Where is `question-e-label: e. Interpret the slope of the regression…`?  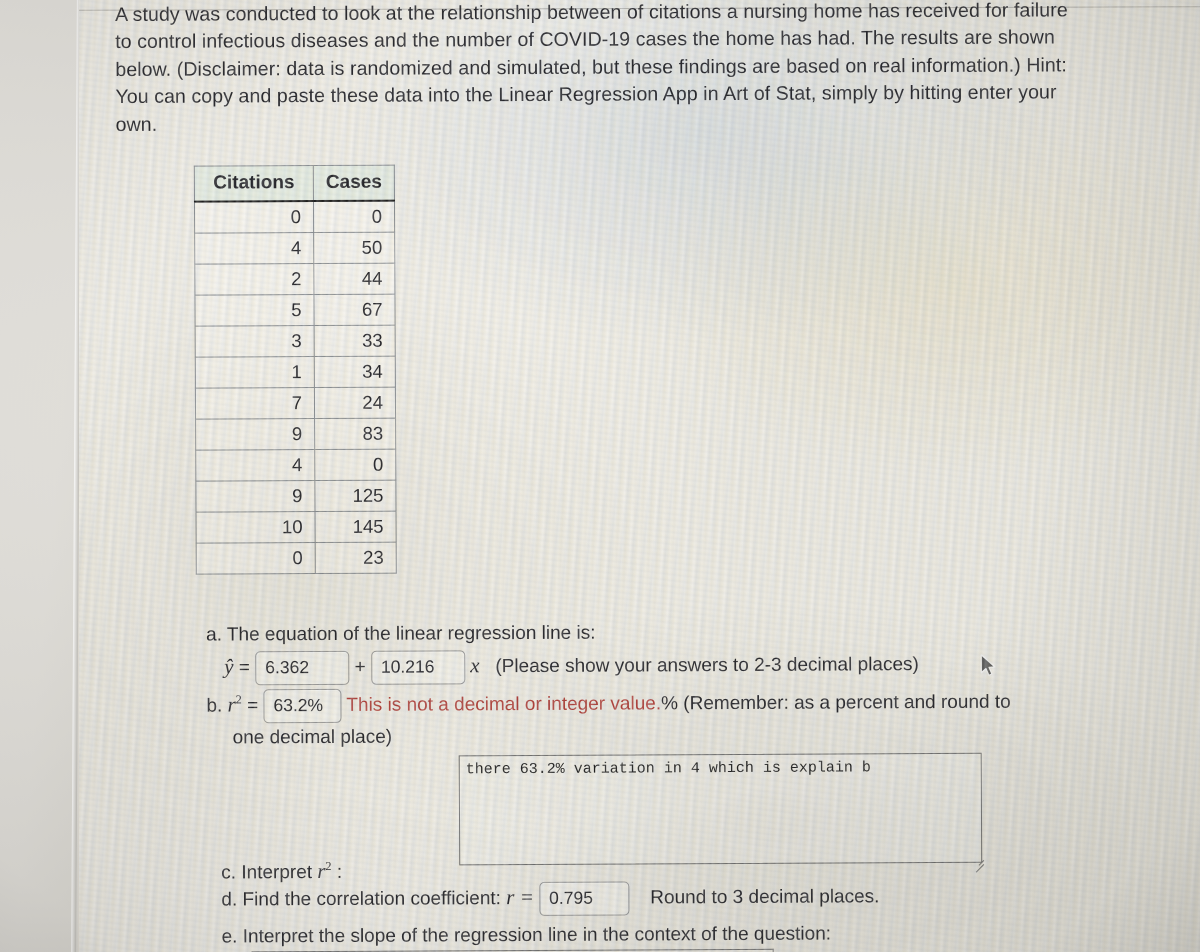
question-e-label: e. Interpret the slope of the regression… is located at coordinates (526, 935).